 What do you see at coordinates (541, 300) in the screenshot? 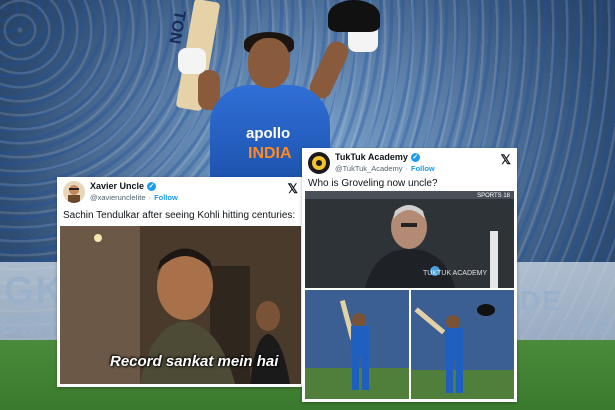
I see `board-text-right: DE` at bounding box center [541, 300].